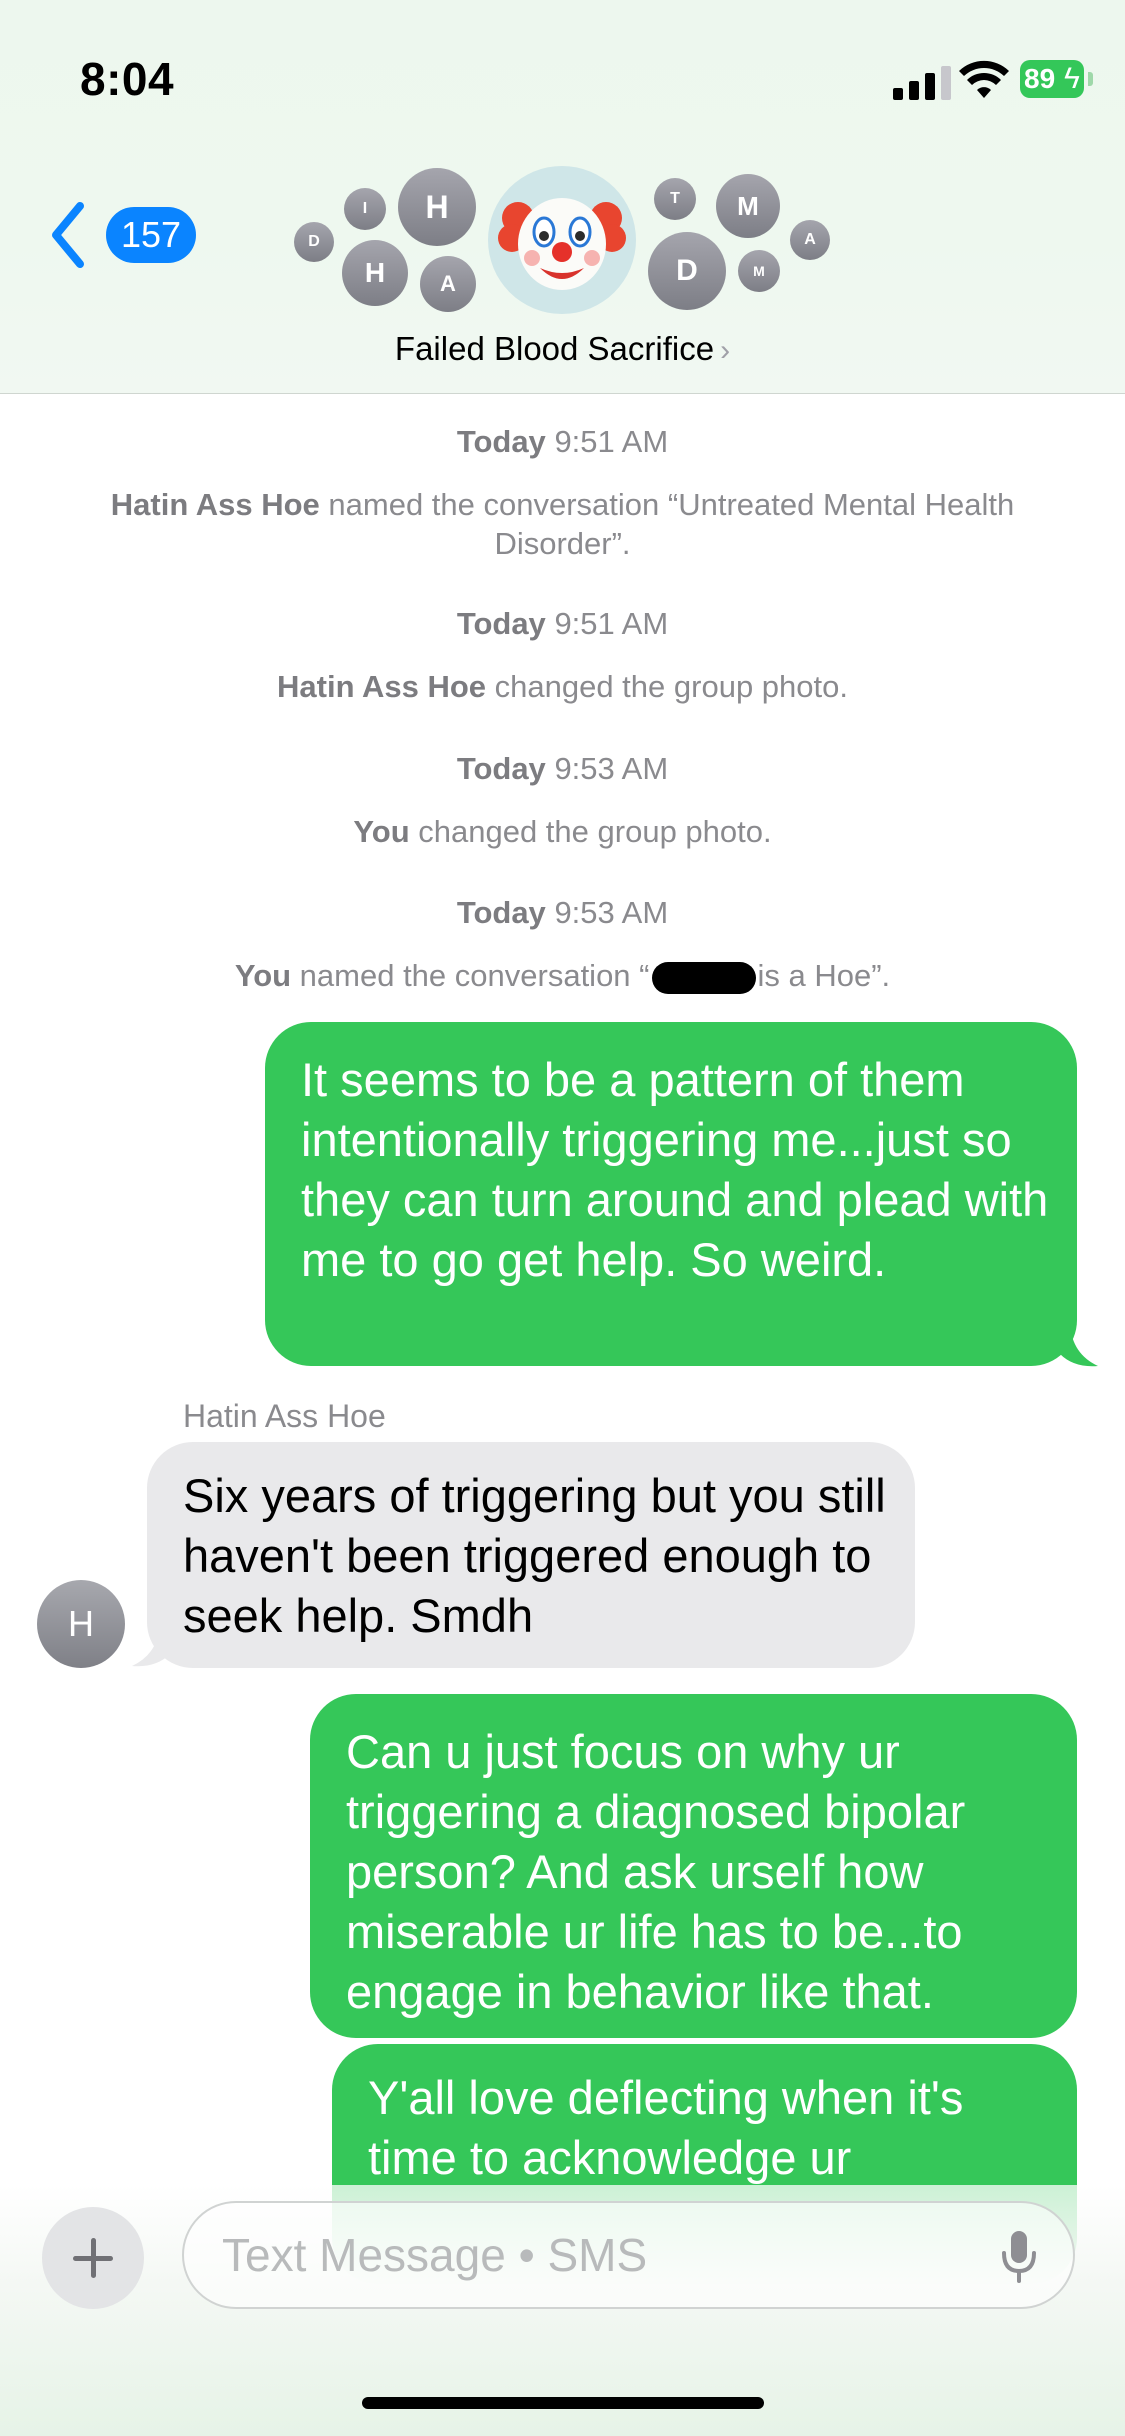  I want to click on chevron-right-icon: ›, so click(725, 350).